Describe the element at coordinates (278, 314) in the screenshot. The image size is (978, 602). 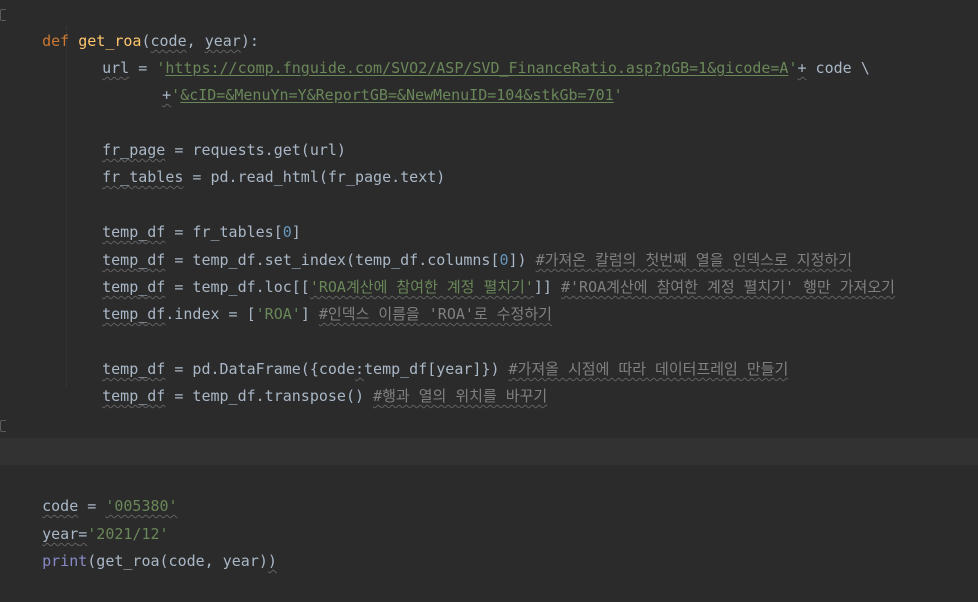
I see `string-literal: 'ROA'` at that location.